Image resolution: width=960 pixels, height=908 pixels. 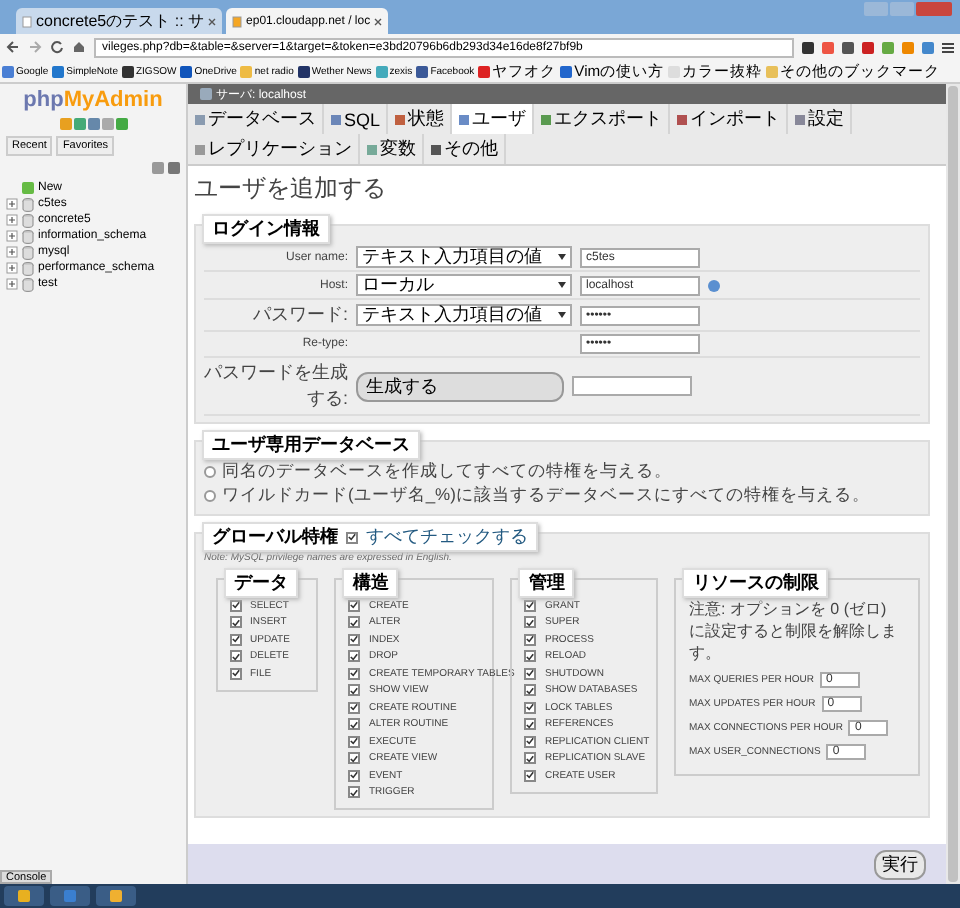 What do you see at coordinates (460, 386) in the screenshot?
I see `generate-button: 生成する` at bounding box center [460, 386].